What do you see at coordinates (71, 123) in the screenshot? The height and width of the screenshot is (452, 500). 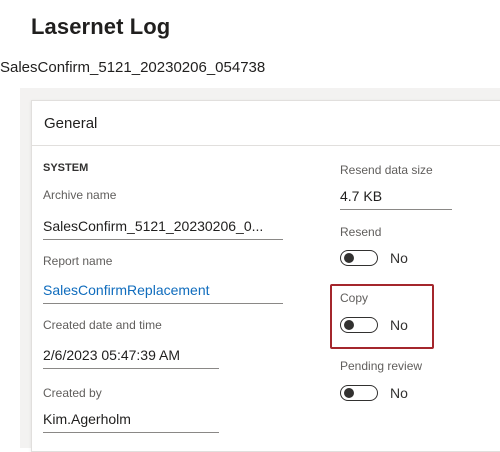 I see `general-card-title: General` at bounding box center [71, 123].